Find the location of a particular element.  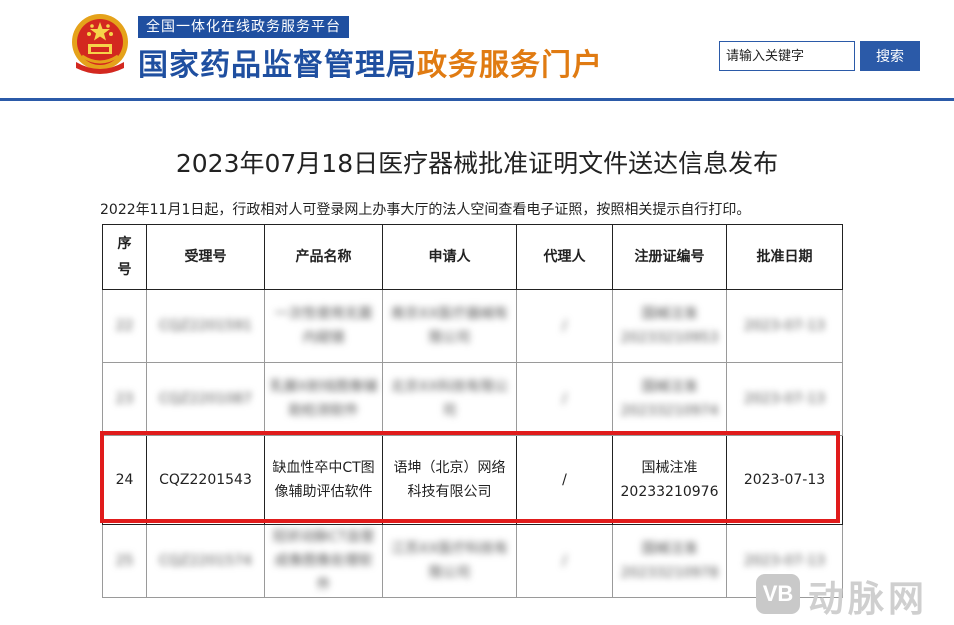

site-title-main: 国家药品监督管理局 is located at coordinates (277, 65).